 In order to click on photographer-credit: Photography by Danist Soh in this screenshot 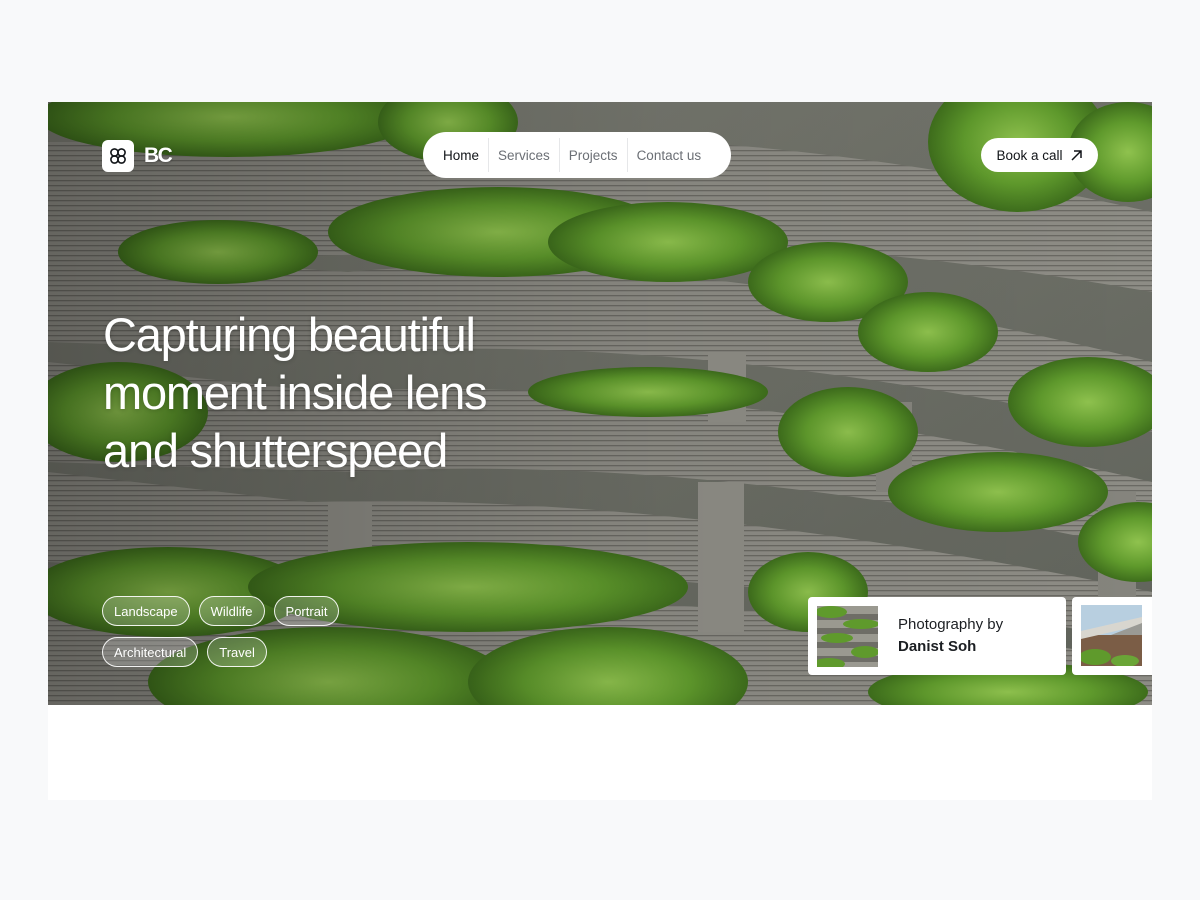, I will do `click(950, 636)`.